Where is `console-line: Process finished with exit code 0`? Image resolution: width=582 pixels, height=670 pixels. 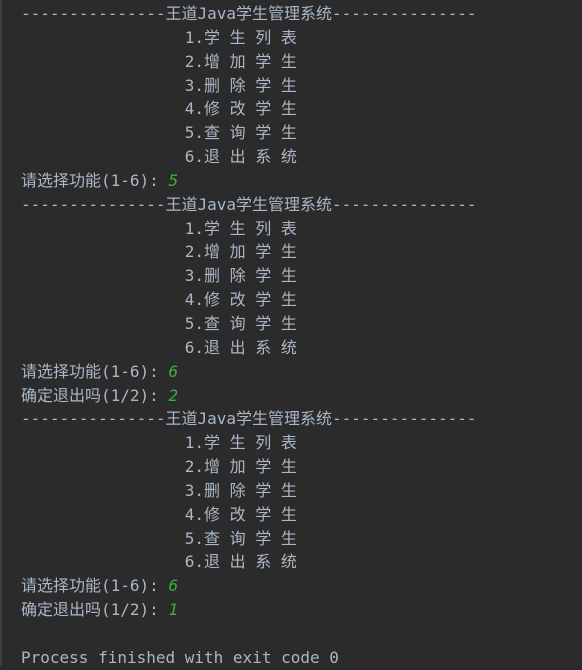
console-line: Process finished with exit code 0 is located at coordinates (291, 658).